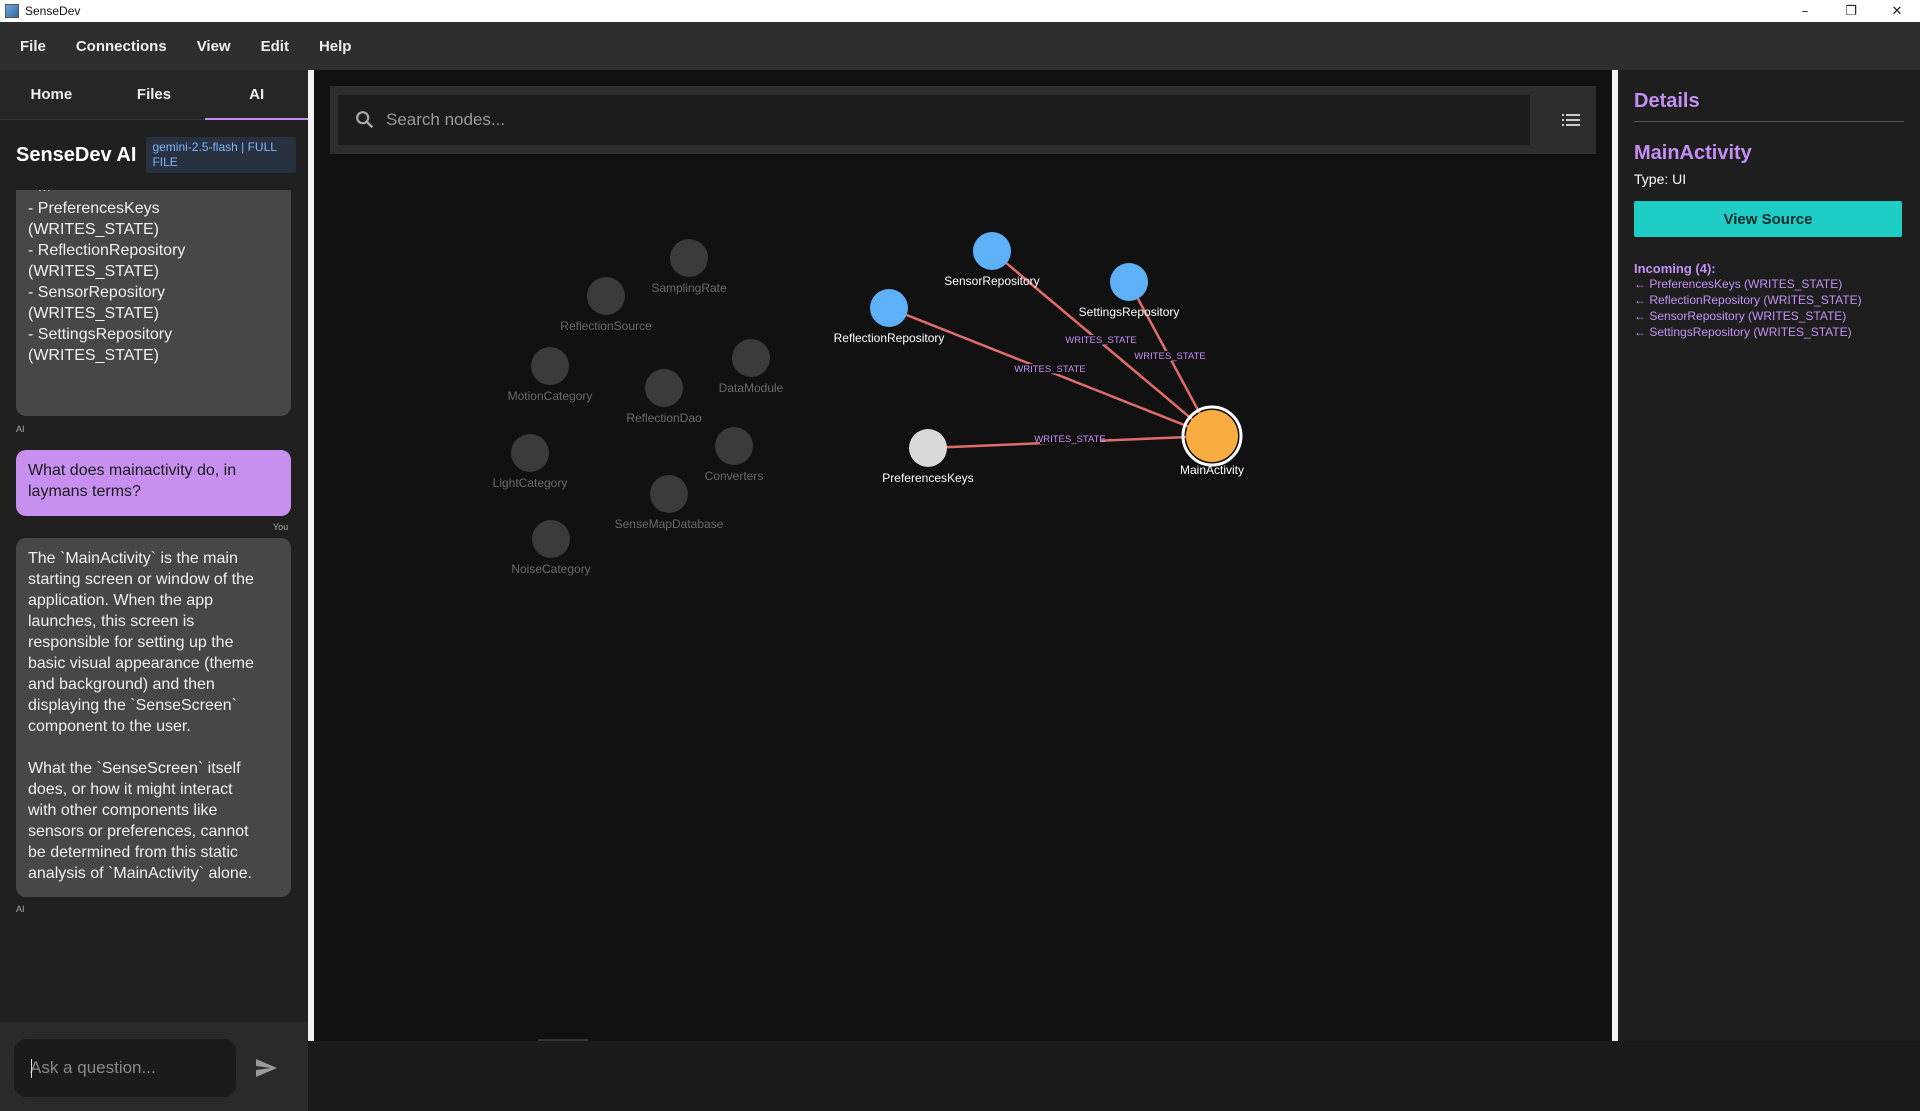 This screenshot has width=1920, height=1111. Describe the element at coordinates (1769, 284) in the screenshot. I see `incoming-item: ← PreferencesKeys (WRITES_STATE)` at that location.